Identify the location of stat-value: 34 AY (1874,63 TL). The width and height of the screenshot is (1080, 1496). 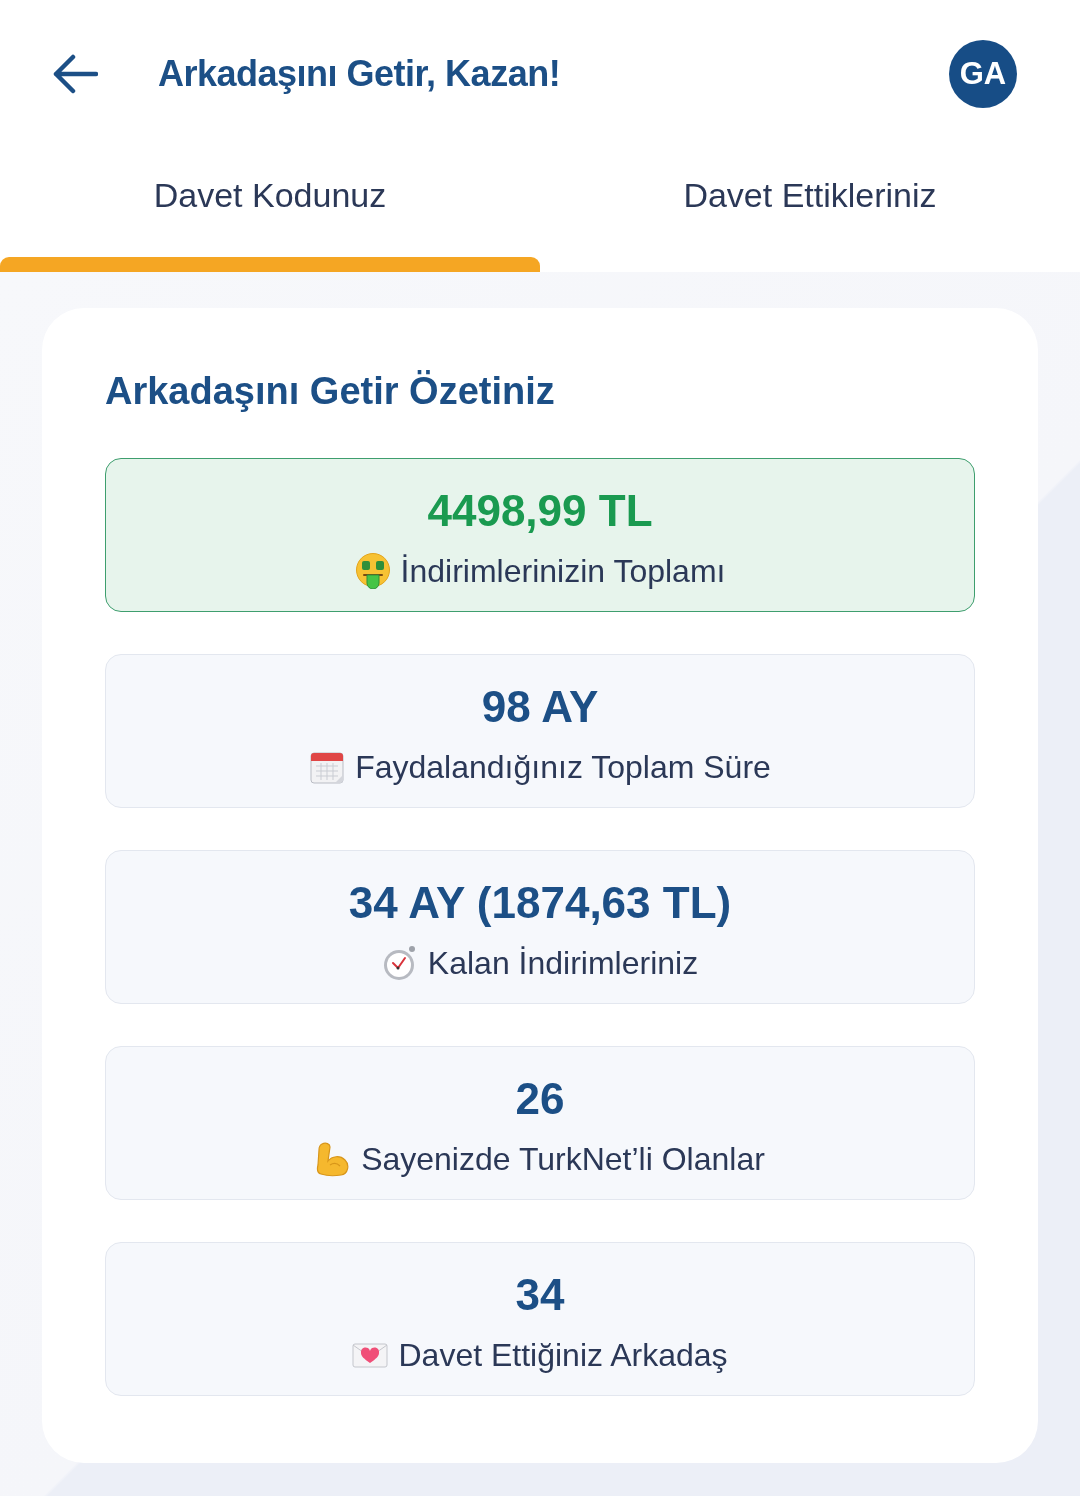
(540, 903).